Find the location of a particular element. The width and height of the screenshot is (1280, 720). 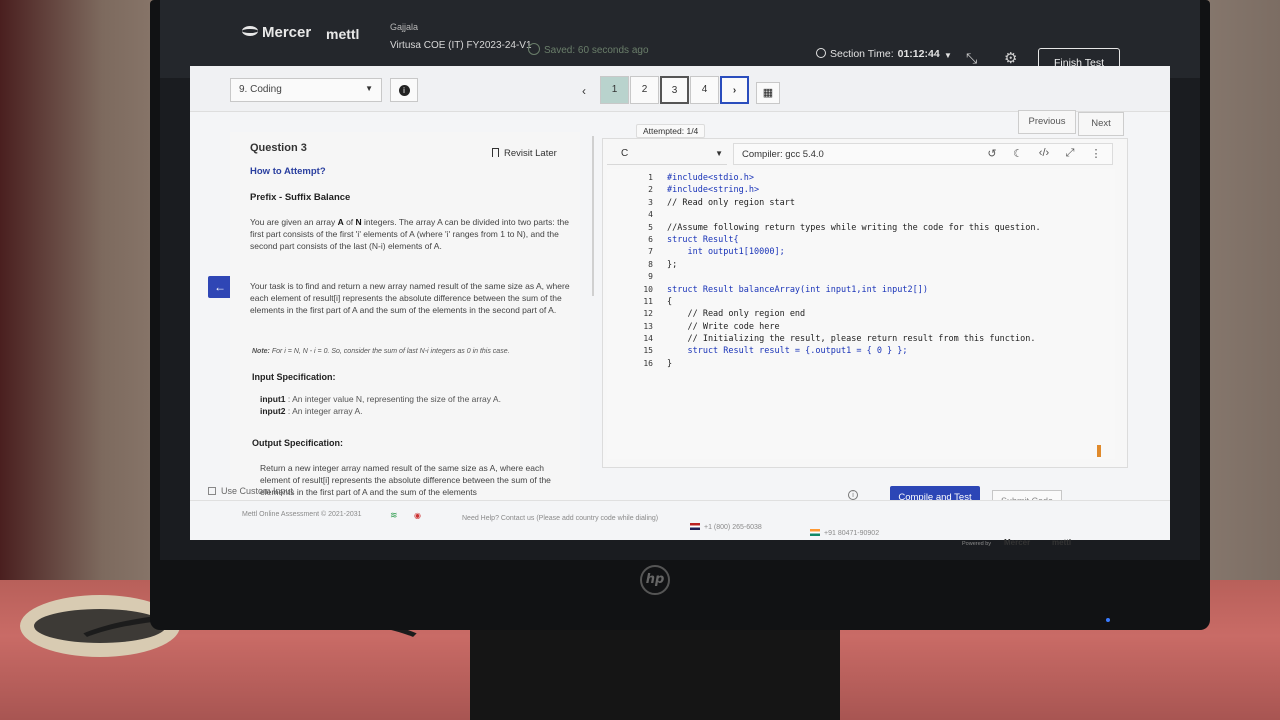

revisit-later-button: Revisit Later is located at coordinates (524, 153).